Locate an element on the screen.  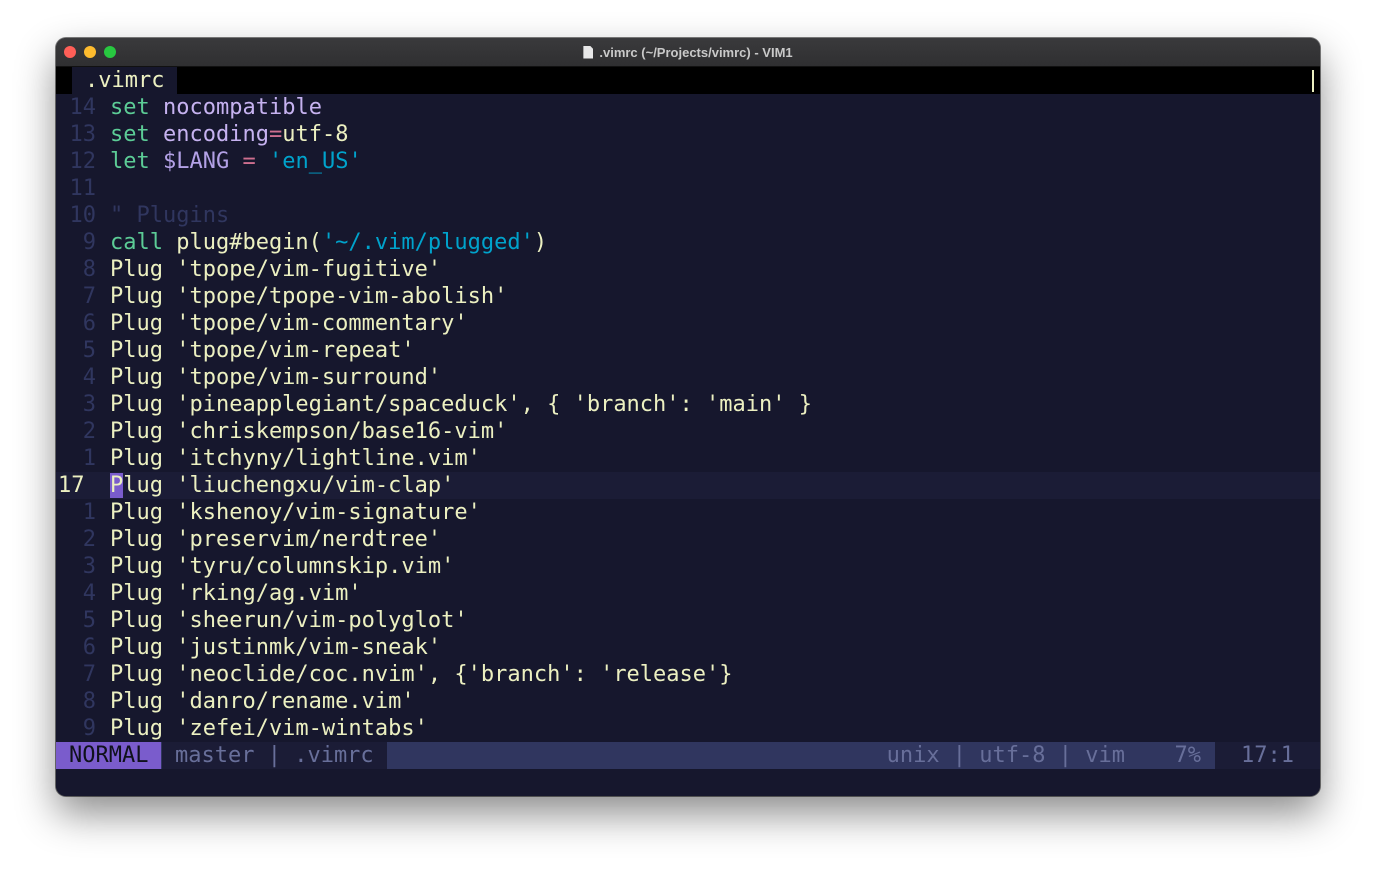
code-line: 5 Plug 'sheerun/vim-polyglot' is located at coordinates (688, 620).